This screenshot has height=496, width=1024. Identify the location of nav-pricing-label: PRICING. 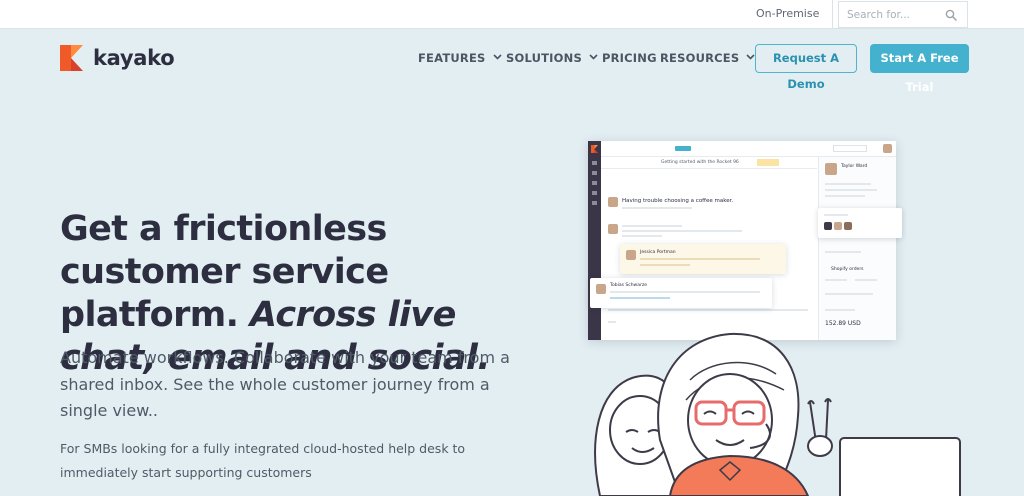
(629, 58).